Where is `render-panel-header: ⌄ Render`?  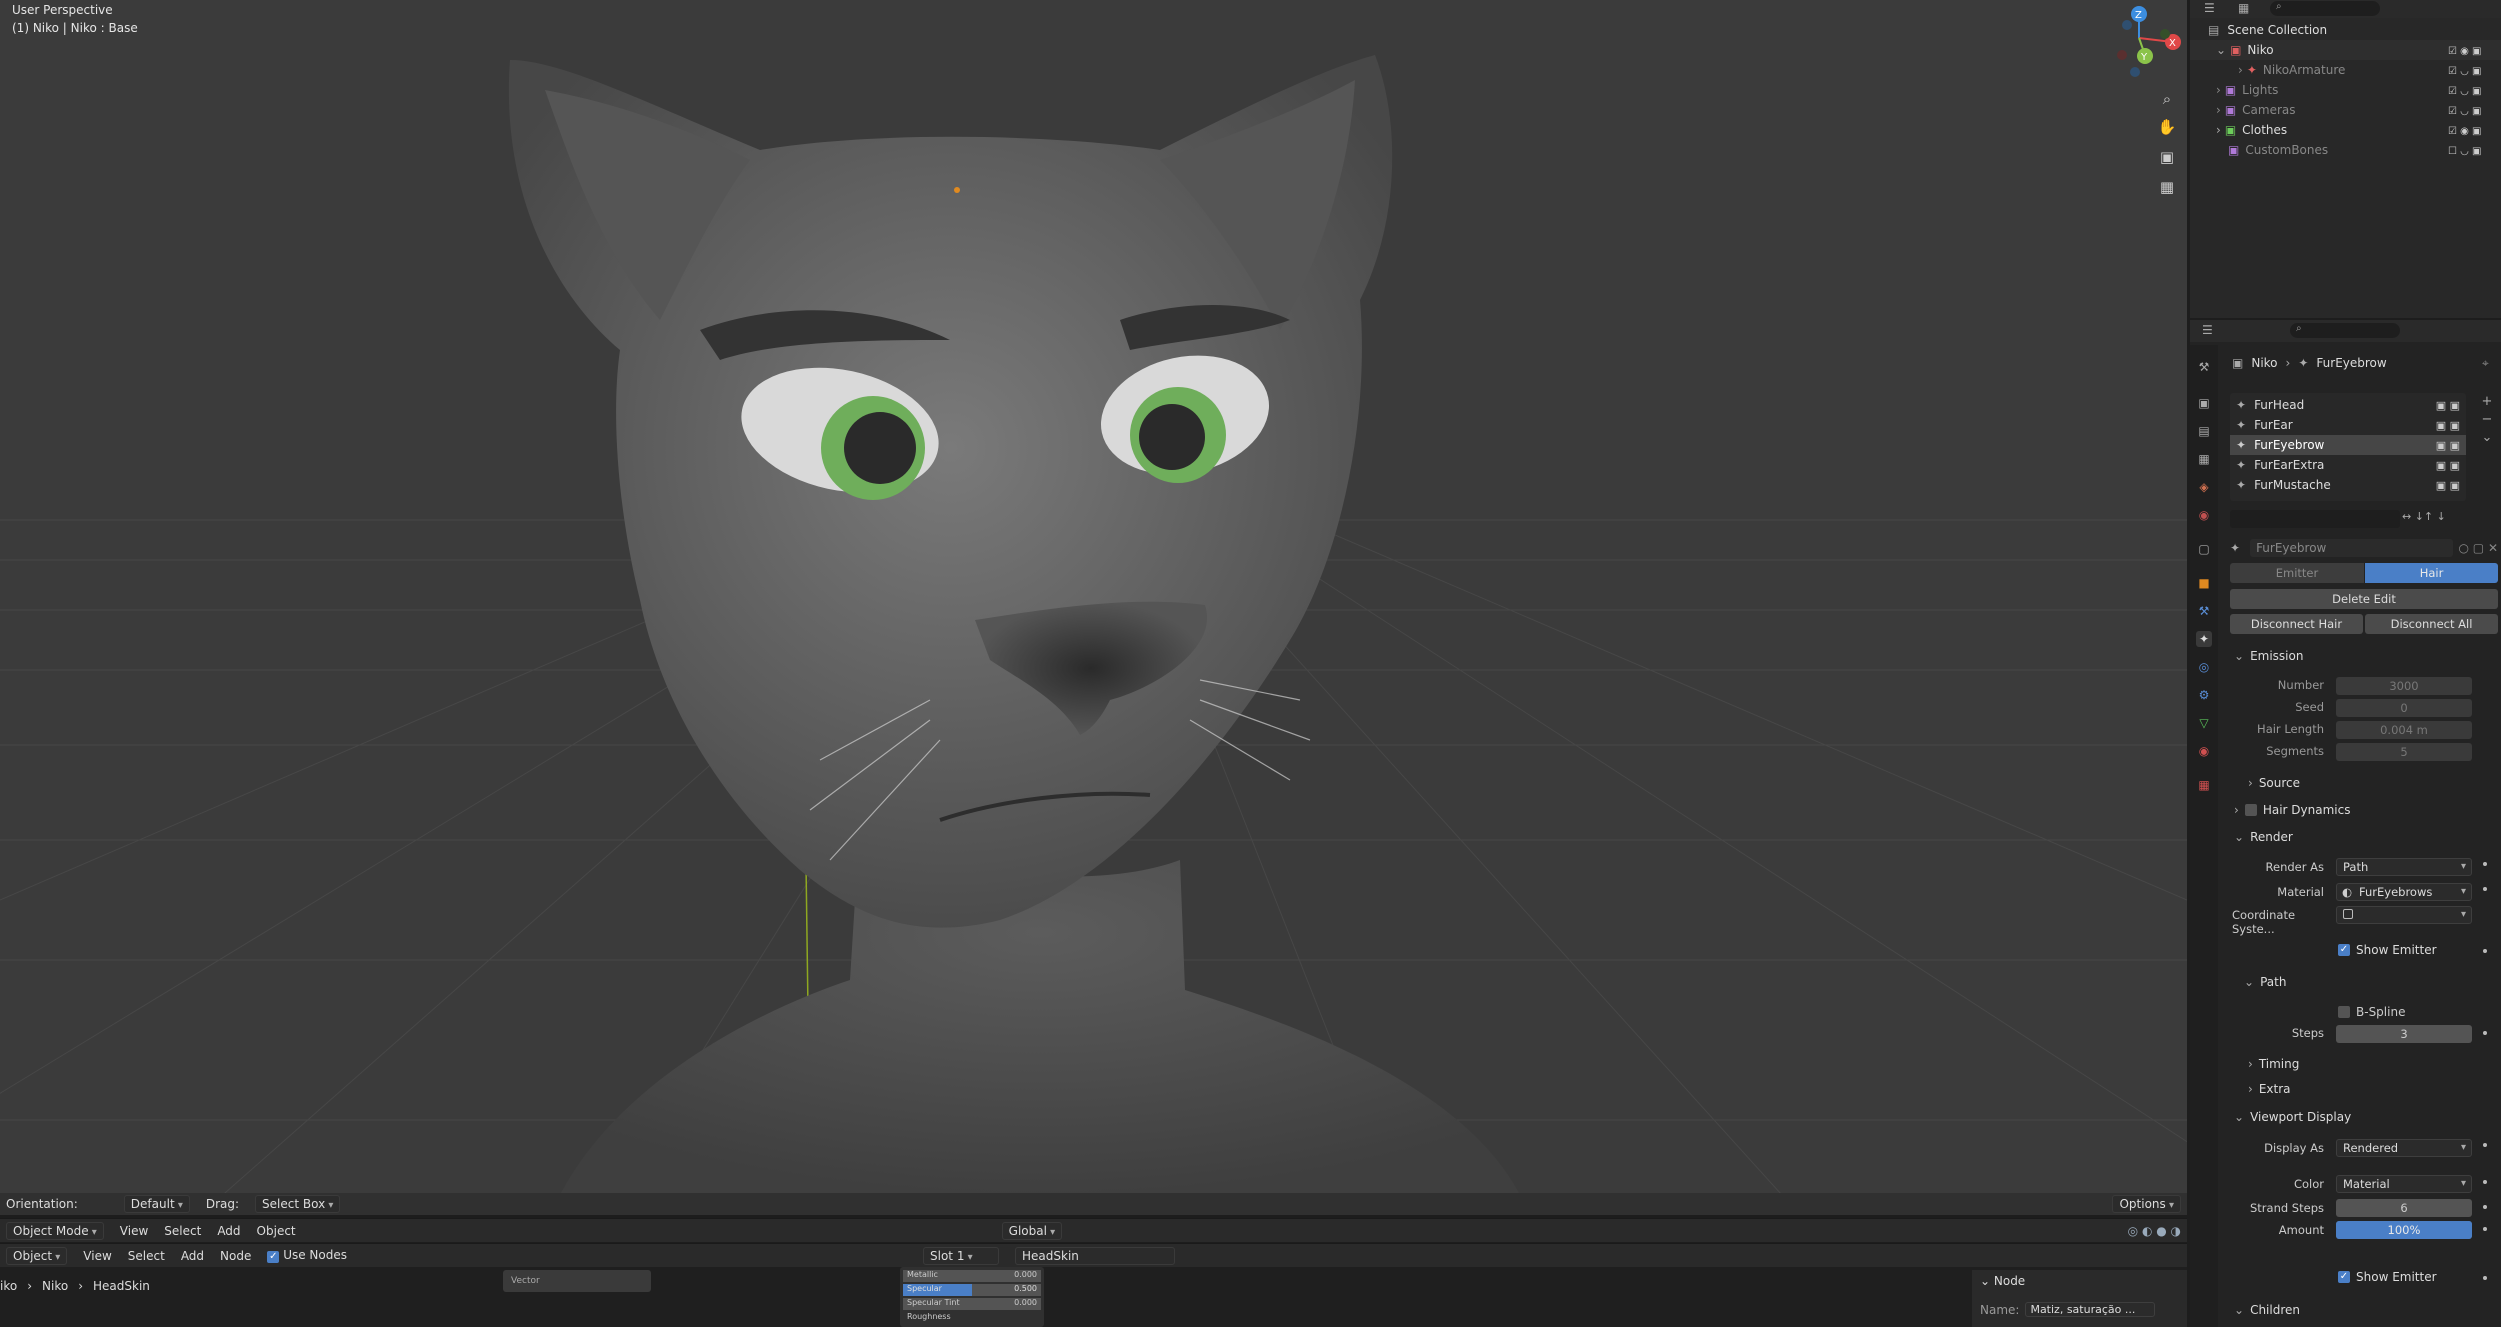 render-panel-header: ⌄ Render is located at coordinates (2363, 837).